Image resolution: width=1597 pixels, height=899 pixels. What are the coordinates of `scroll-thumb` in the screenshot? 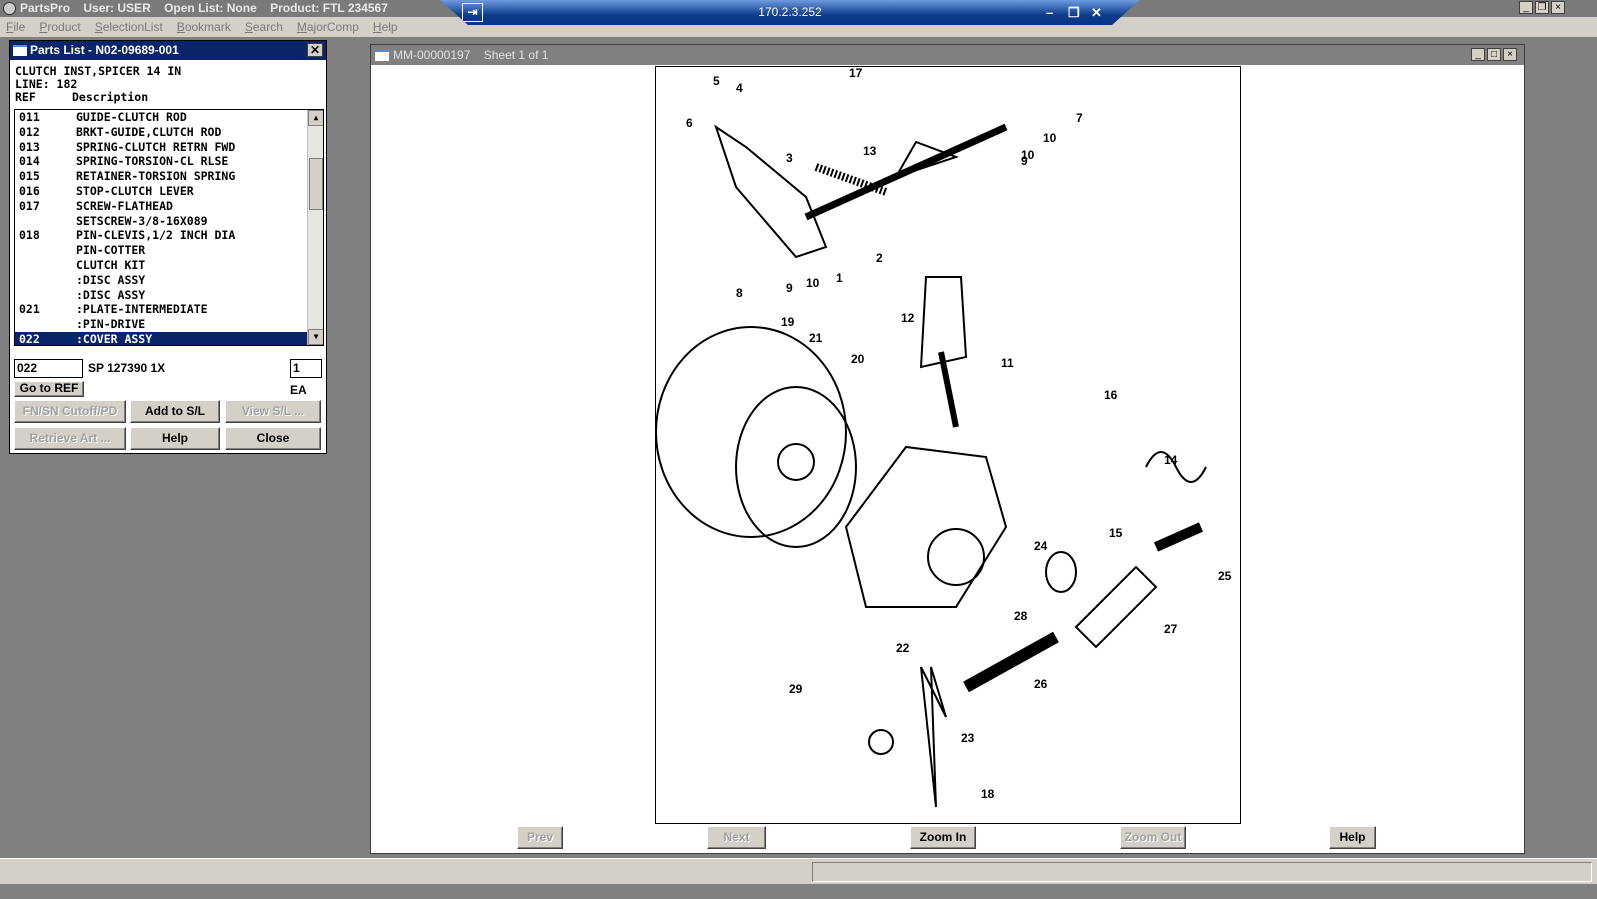 It's located at (316, 184).